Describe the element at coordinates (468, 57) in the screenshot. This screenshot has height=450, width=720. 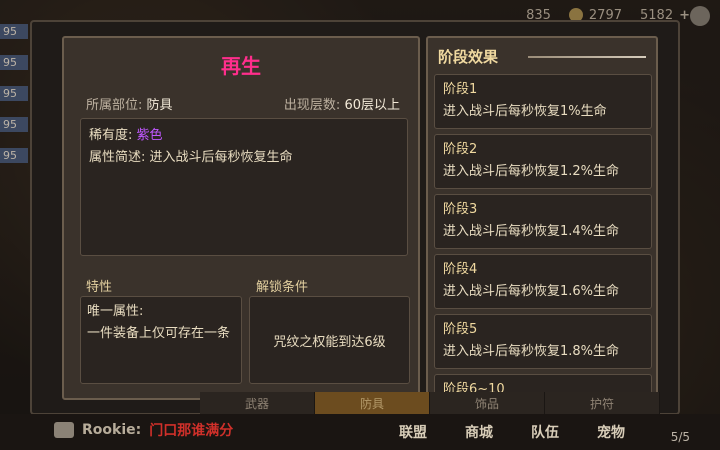
I see `stage-effects-title: 阶段效果` at that location.